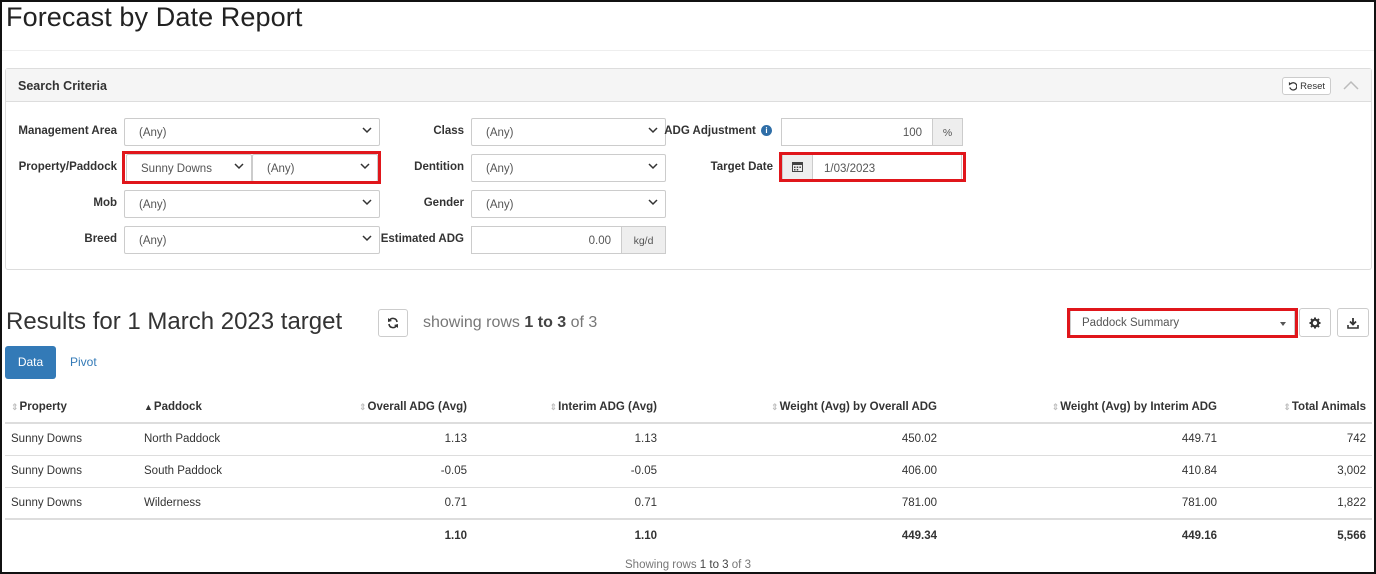  Describe the element at coordinates (100, 239) in the screenshot. I see `breed-label: Breed` at that location.